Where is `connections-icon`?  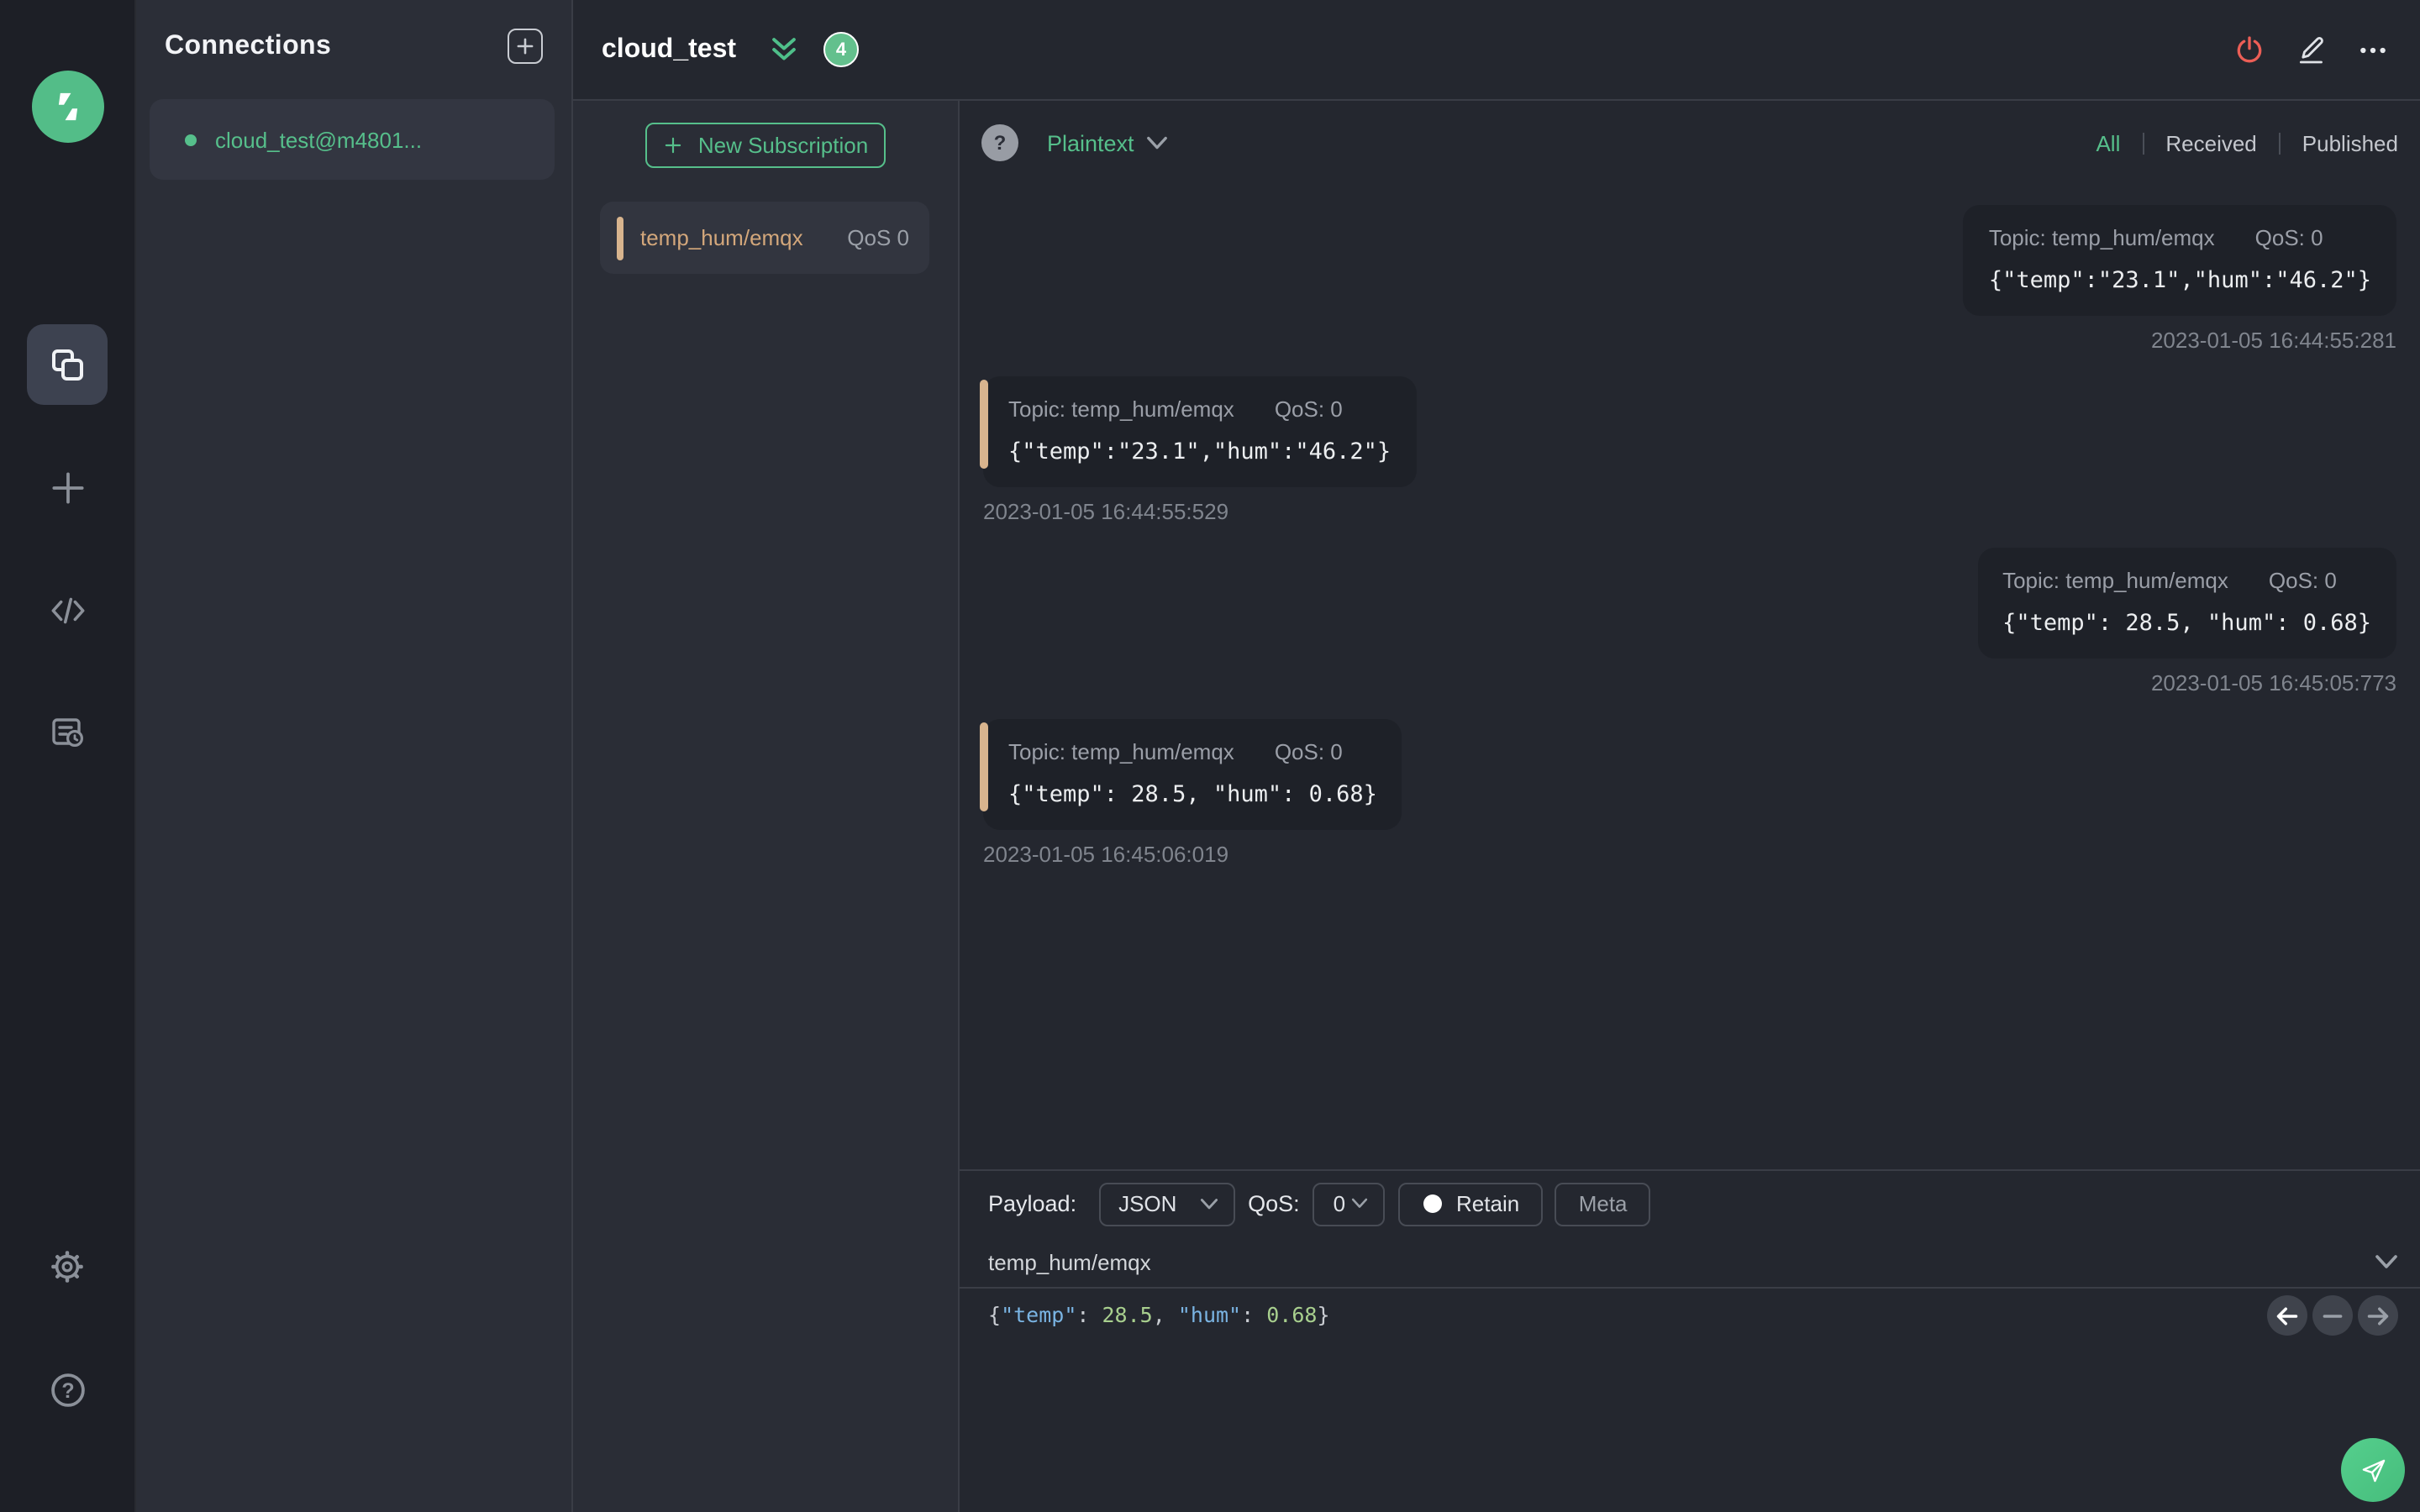 connections-icon is located at coordinates (67, 365).